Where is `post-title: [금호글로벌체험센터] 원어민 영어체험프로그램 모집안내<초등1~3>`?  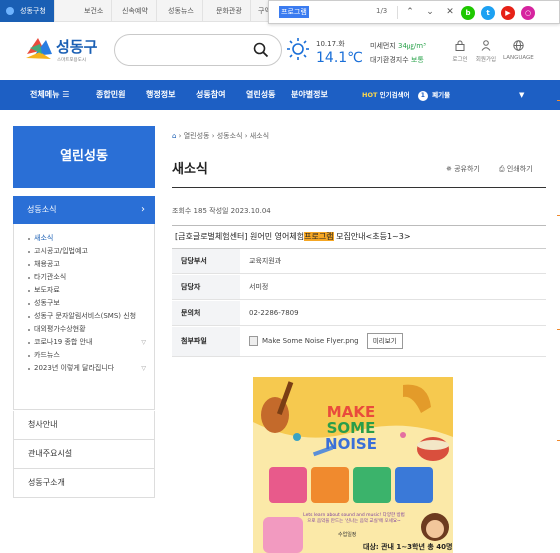 post-title: [금호글로벌체험센터] 원어민 영어체험프로그램 모집안내<초등1~3> is located at coordinates (293, 236).